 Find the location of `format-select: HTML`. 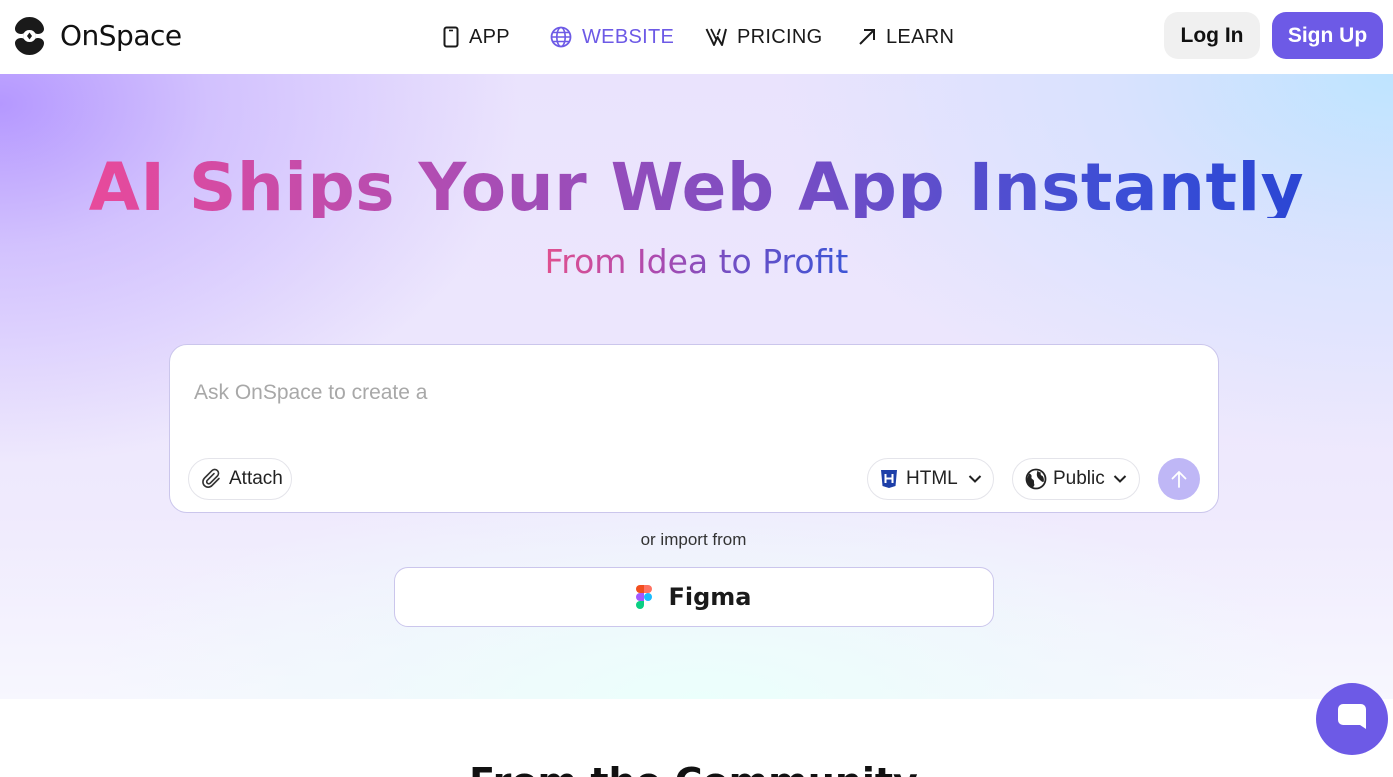

format-select: HTML is located at coordinates (930, 479).